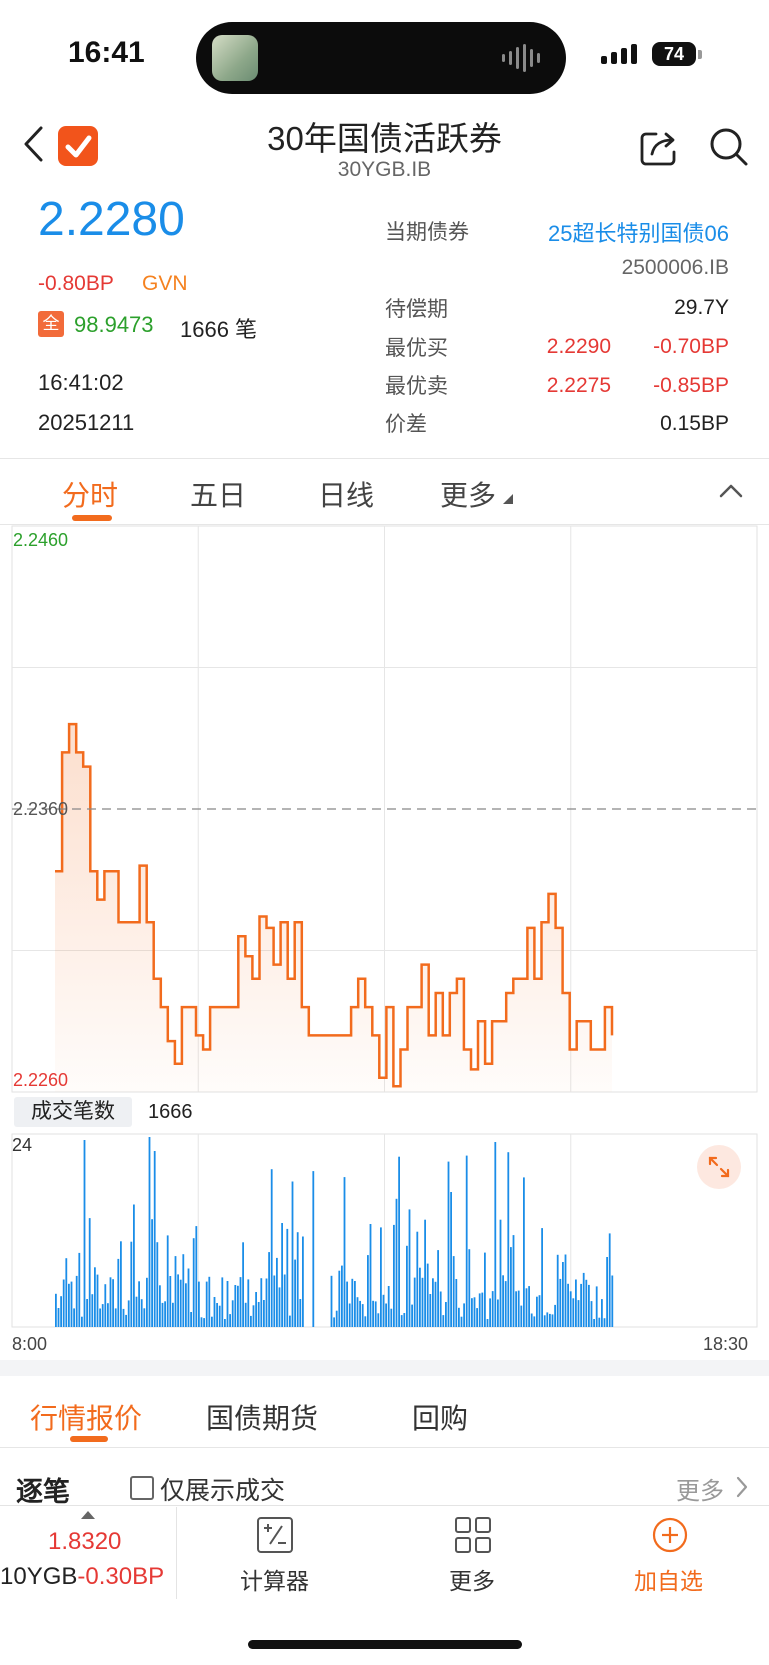 The image size is (769, 1665). Describe the element at coordinates (578, 385) in the screenshot. I see `best-ask-price: 2.2275` at that location.